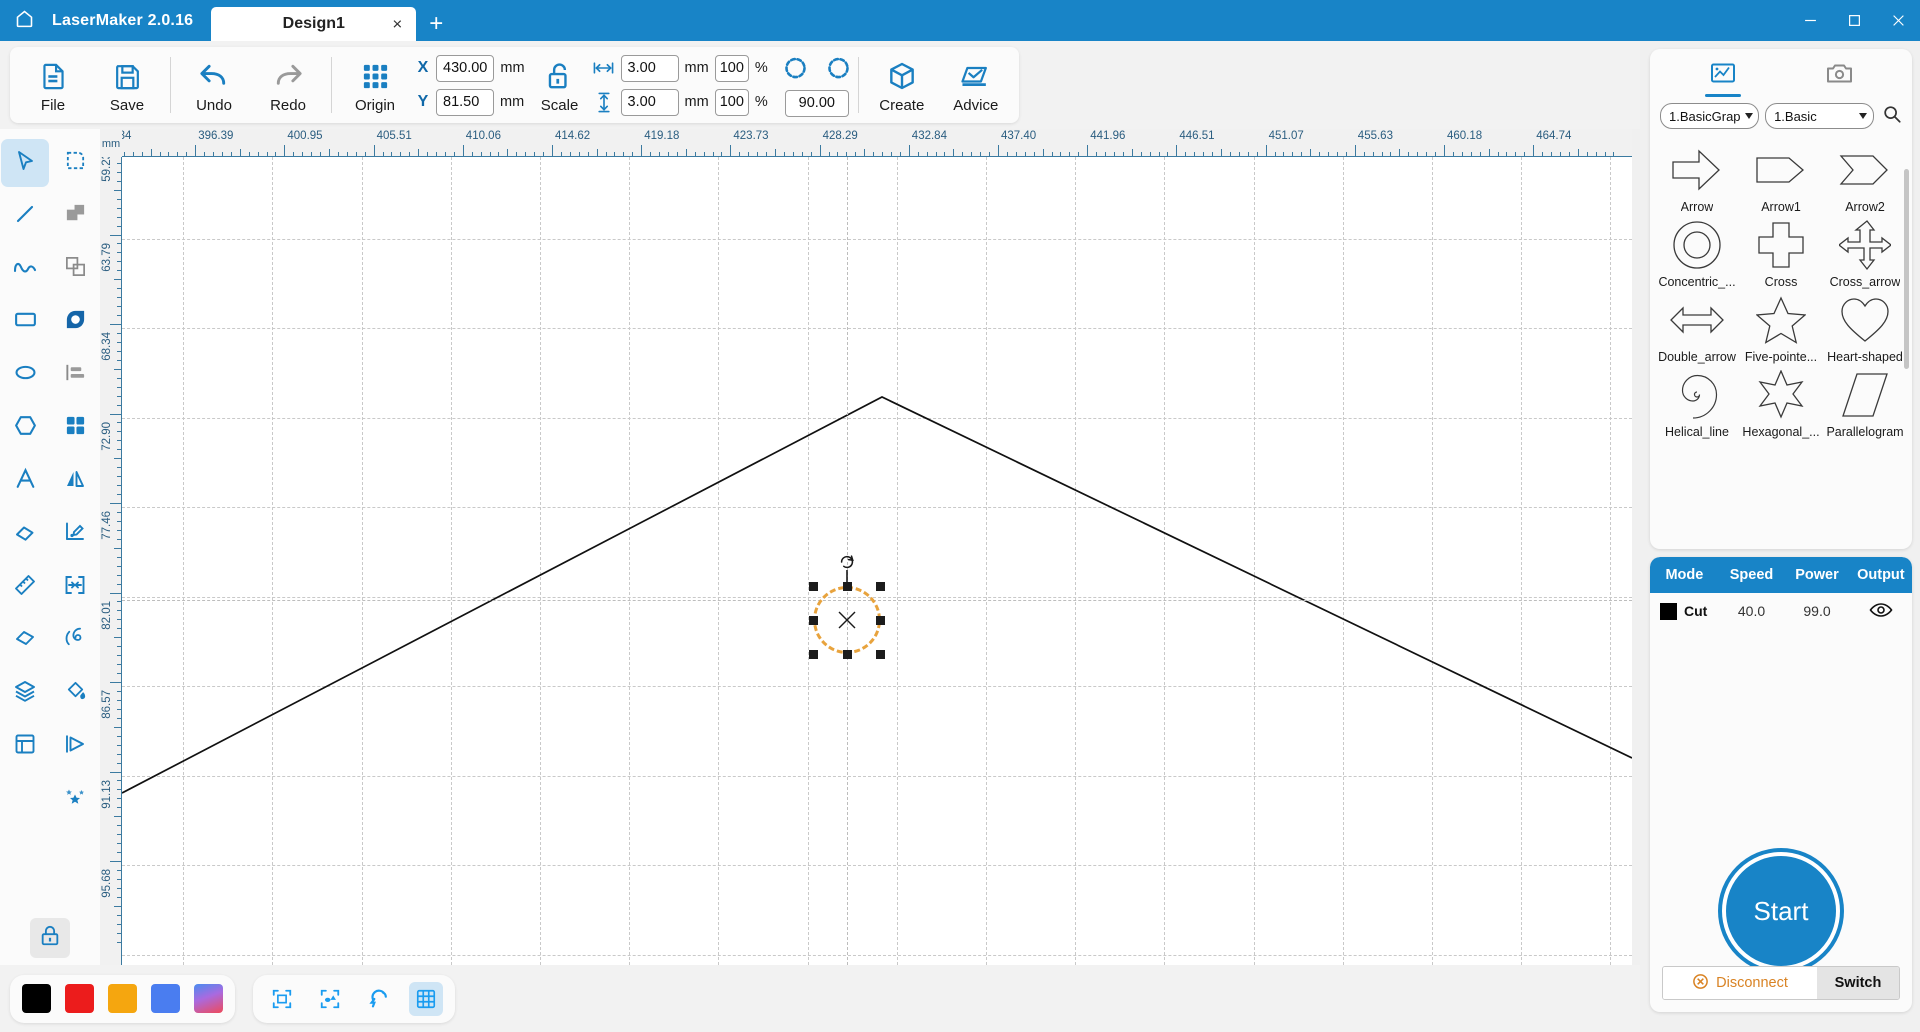 The width and height of the screenshot is (1920, 1032). I want to click on layer-color-swatch, so click(1668, 611).